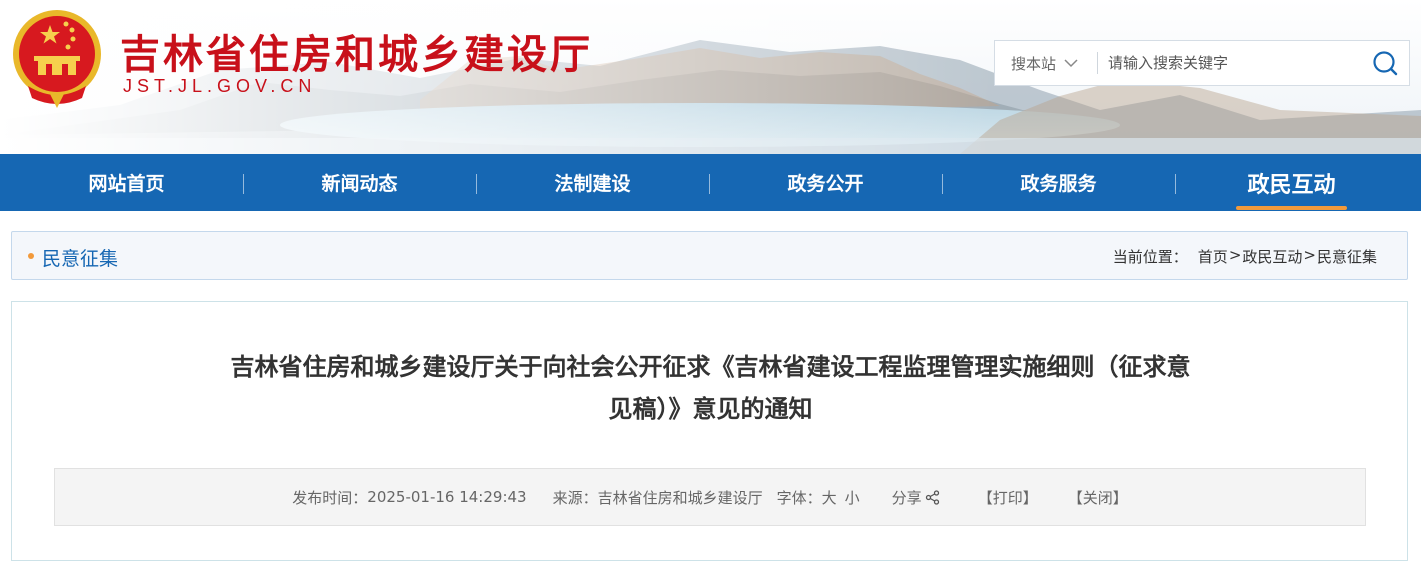  I want to click on breadcrumb: 当前位置： 首页 > 政民互动 > 民意征集, so click(1245, 256).